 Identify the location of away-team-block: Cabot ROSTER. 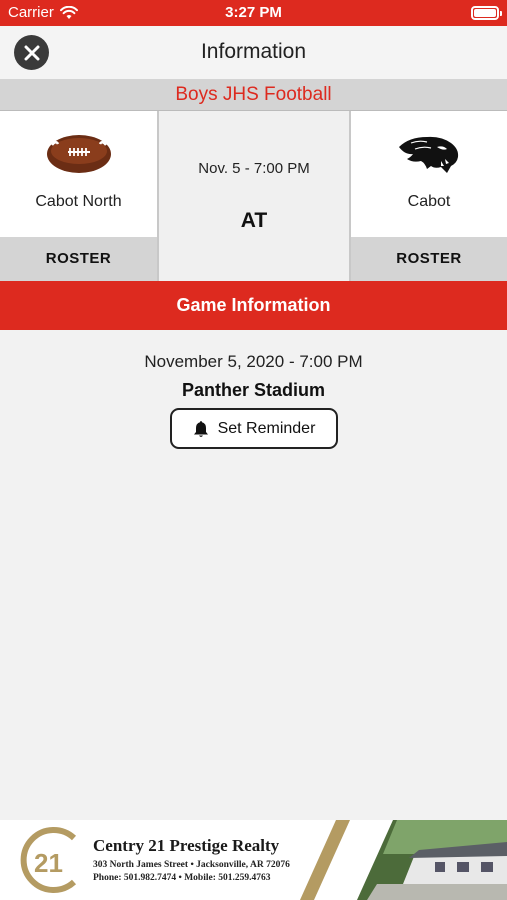
(429, 196).